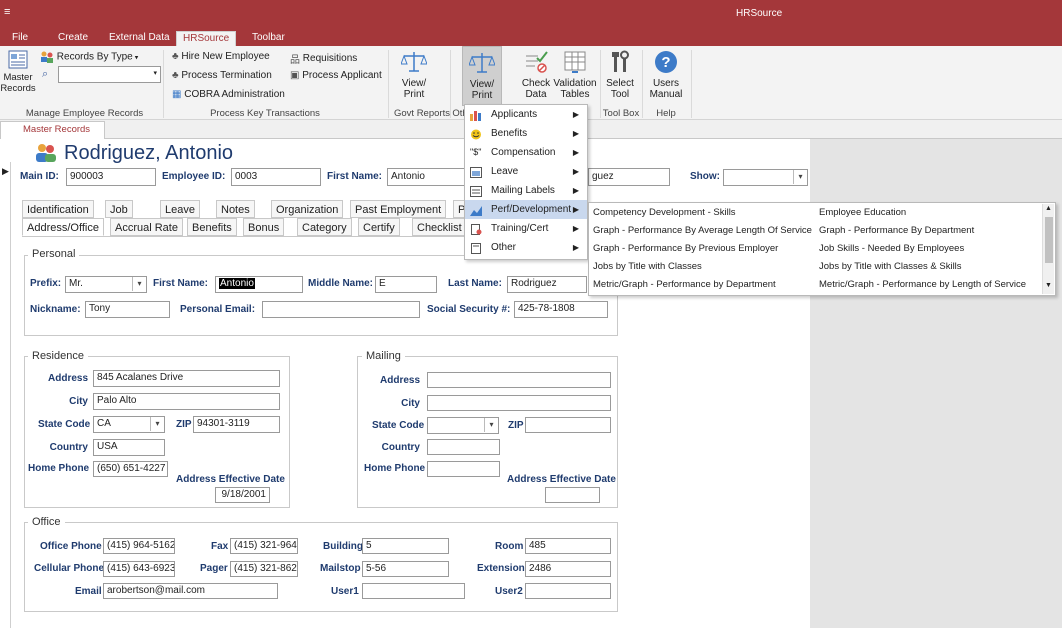 The width and height of the screenshot is (1062, 628). Describe the element at coordinates (526, 152) in the screenshot. I see `menu-item-compensation: "$" Compensation ▶` at that location.